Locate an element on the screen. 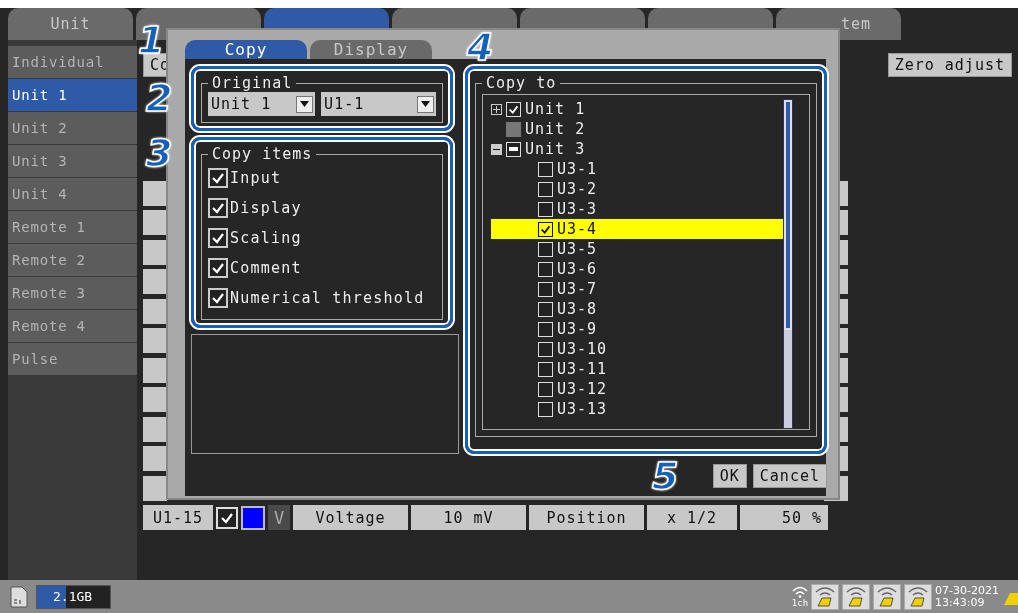 The height and width of the screenshot is (613, 1018). tree-label: U3-9 is located at coordinates (577, 329).